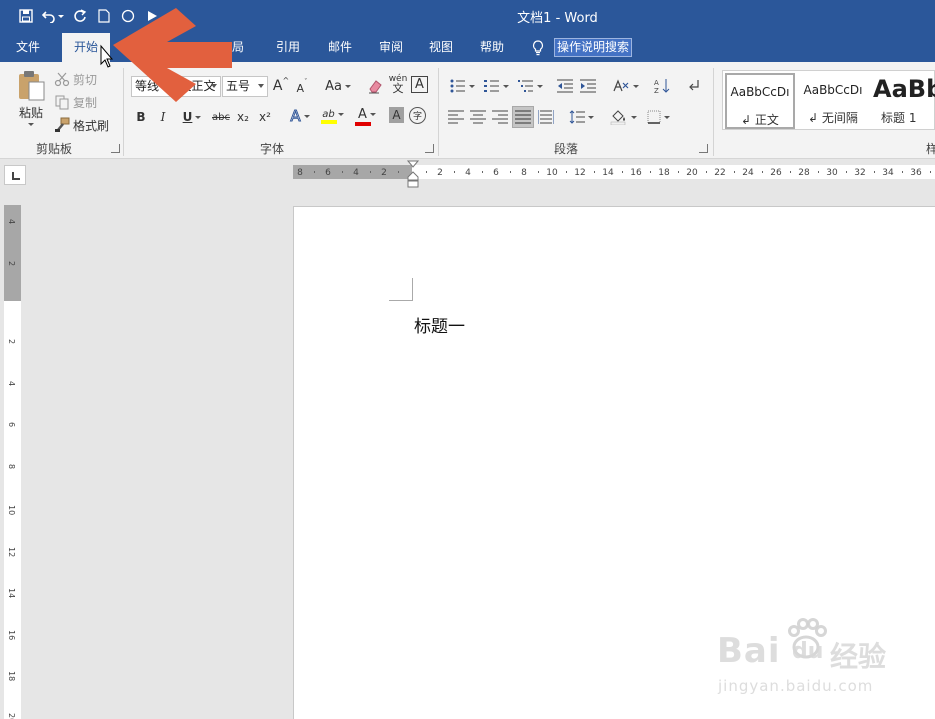 The width and height of the screenshot is (935, 719). I want to click on grow-font-icon: A, so click(277, 86).